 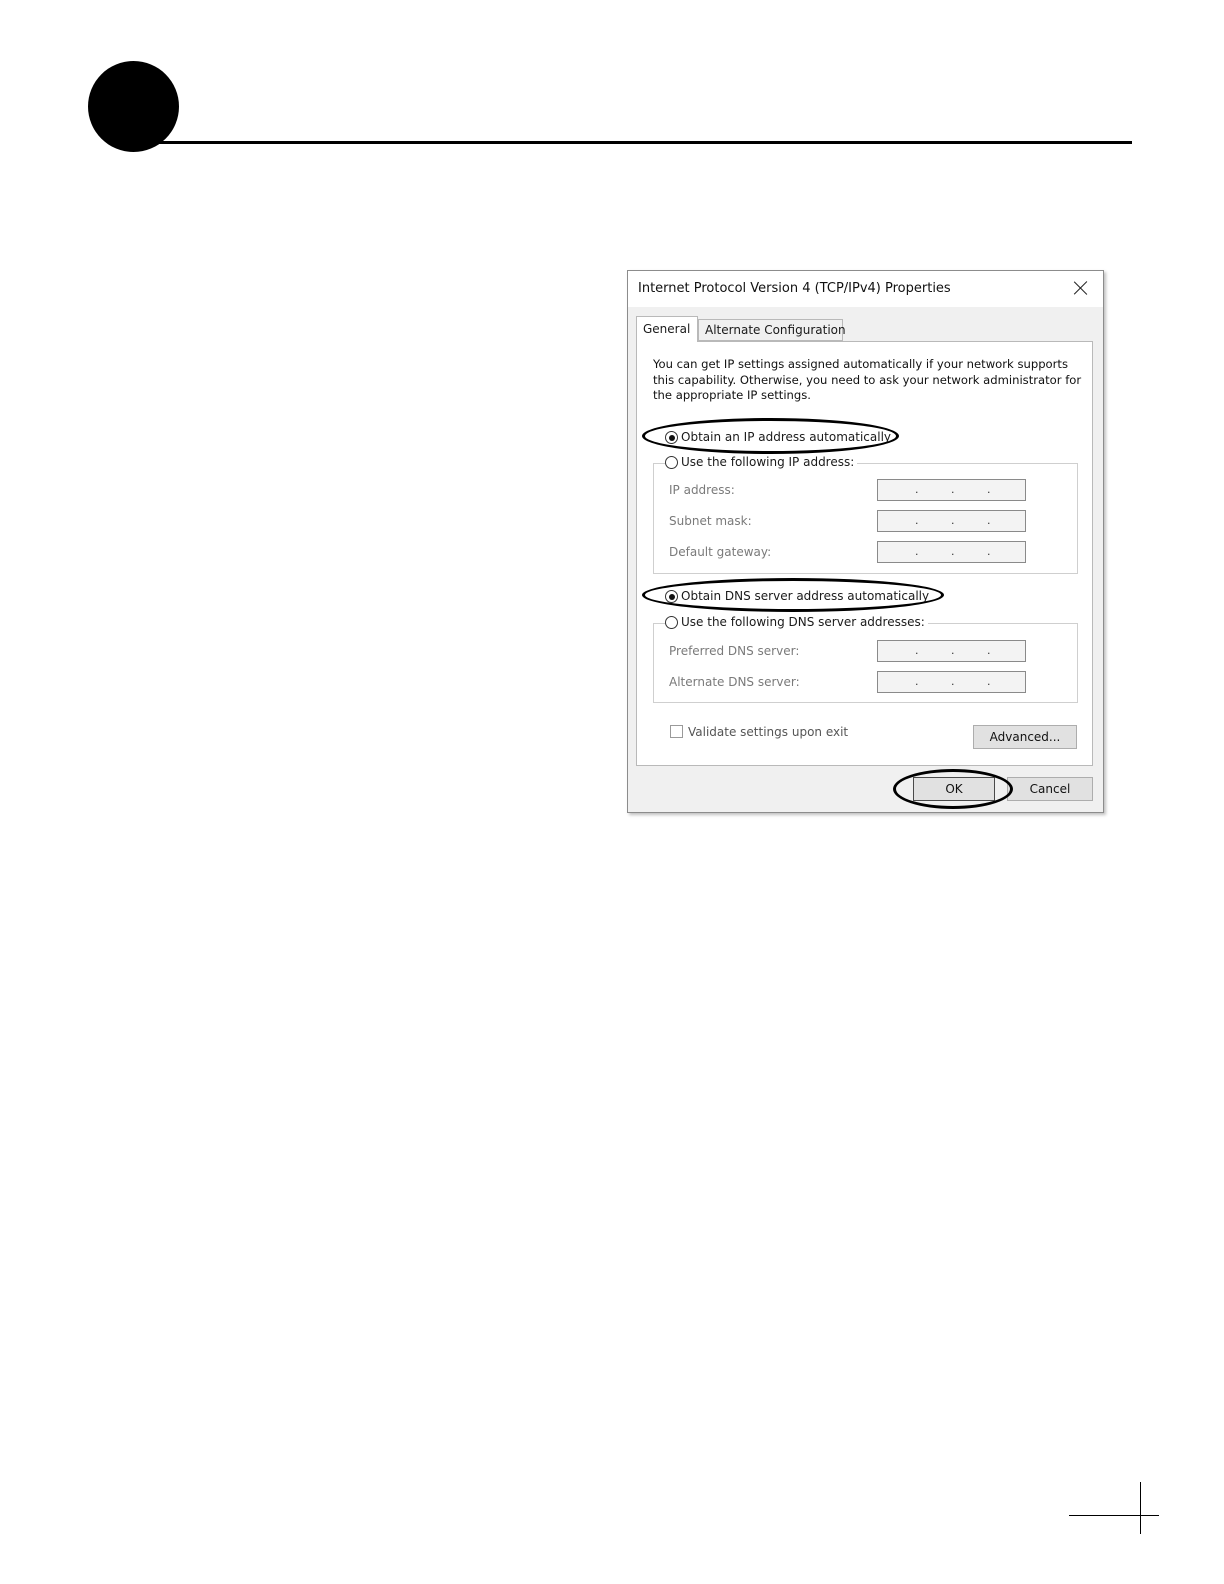 What do you see at coordinates (676, 731) in the screenshot?
I see `validate-settings-checkbox` at bounding box center [676, 731].